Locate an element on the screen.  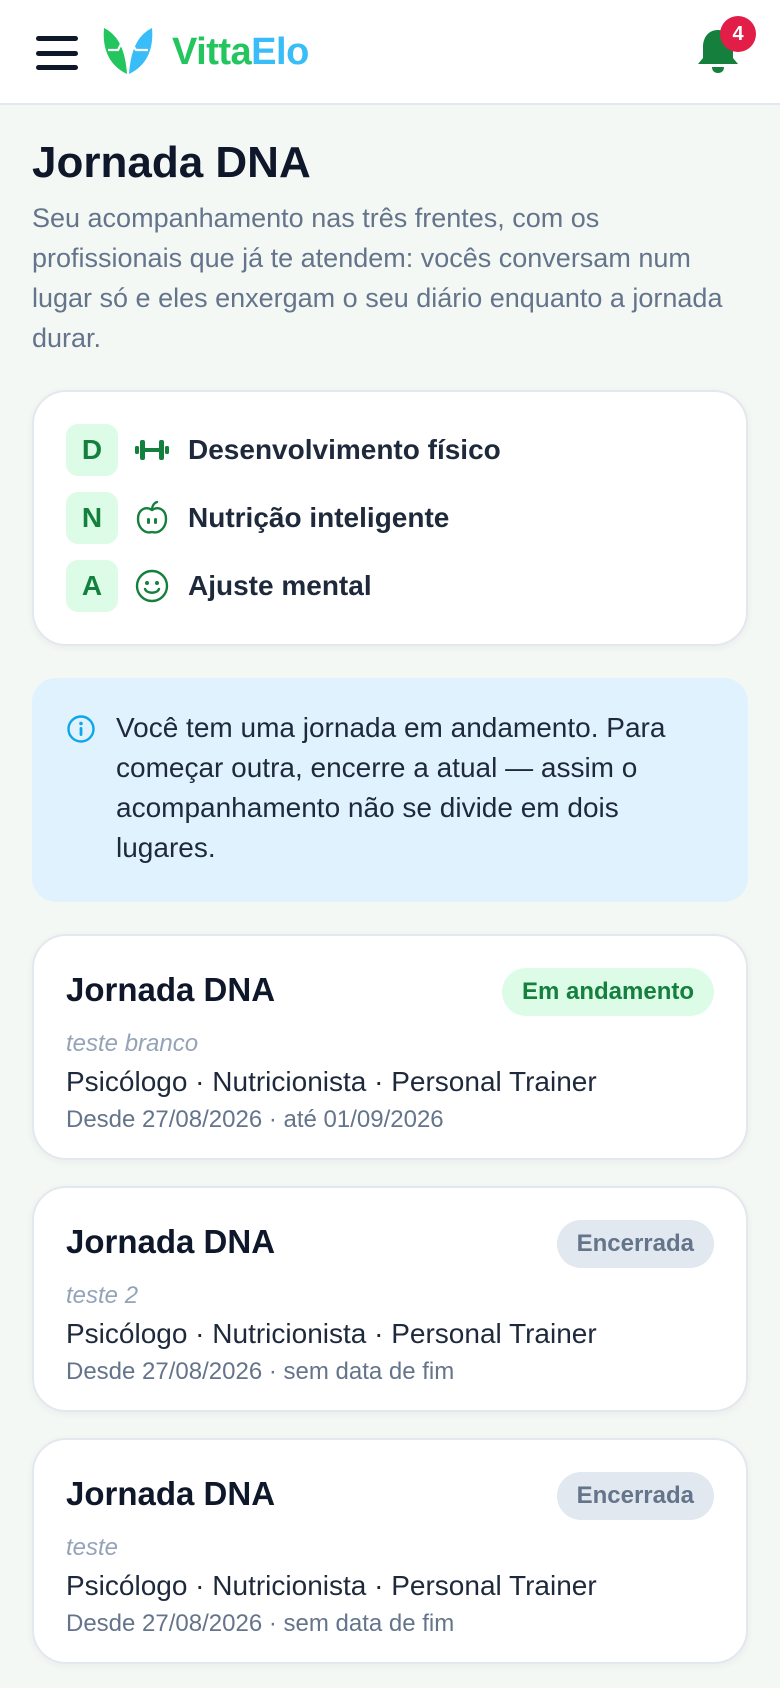
pillar-label: Nutrição inteligente is located at coordinates (319, 517).